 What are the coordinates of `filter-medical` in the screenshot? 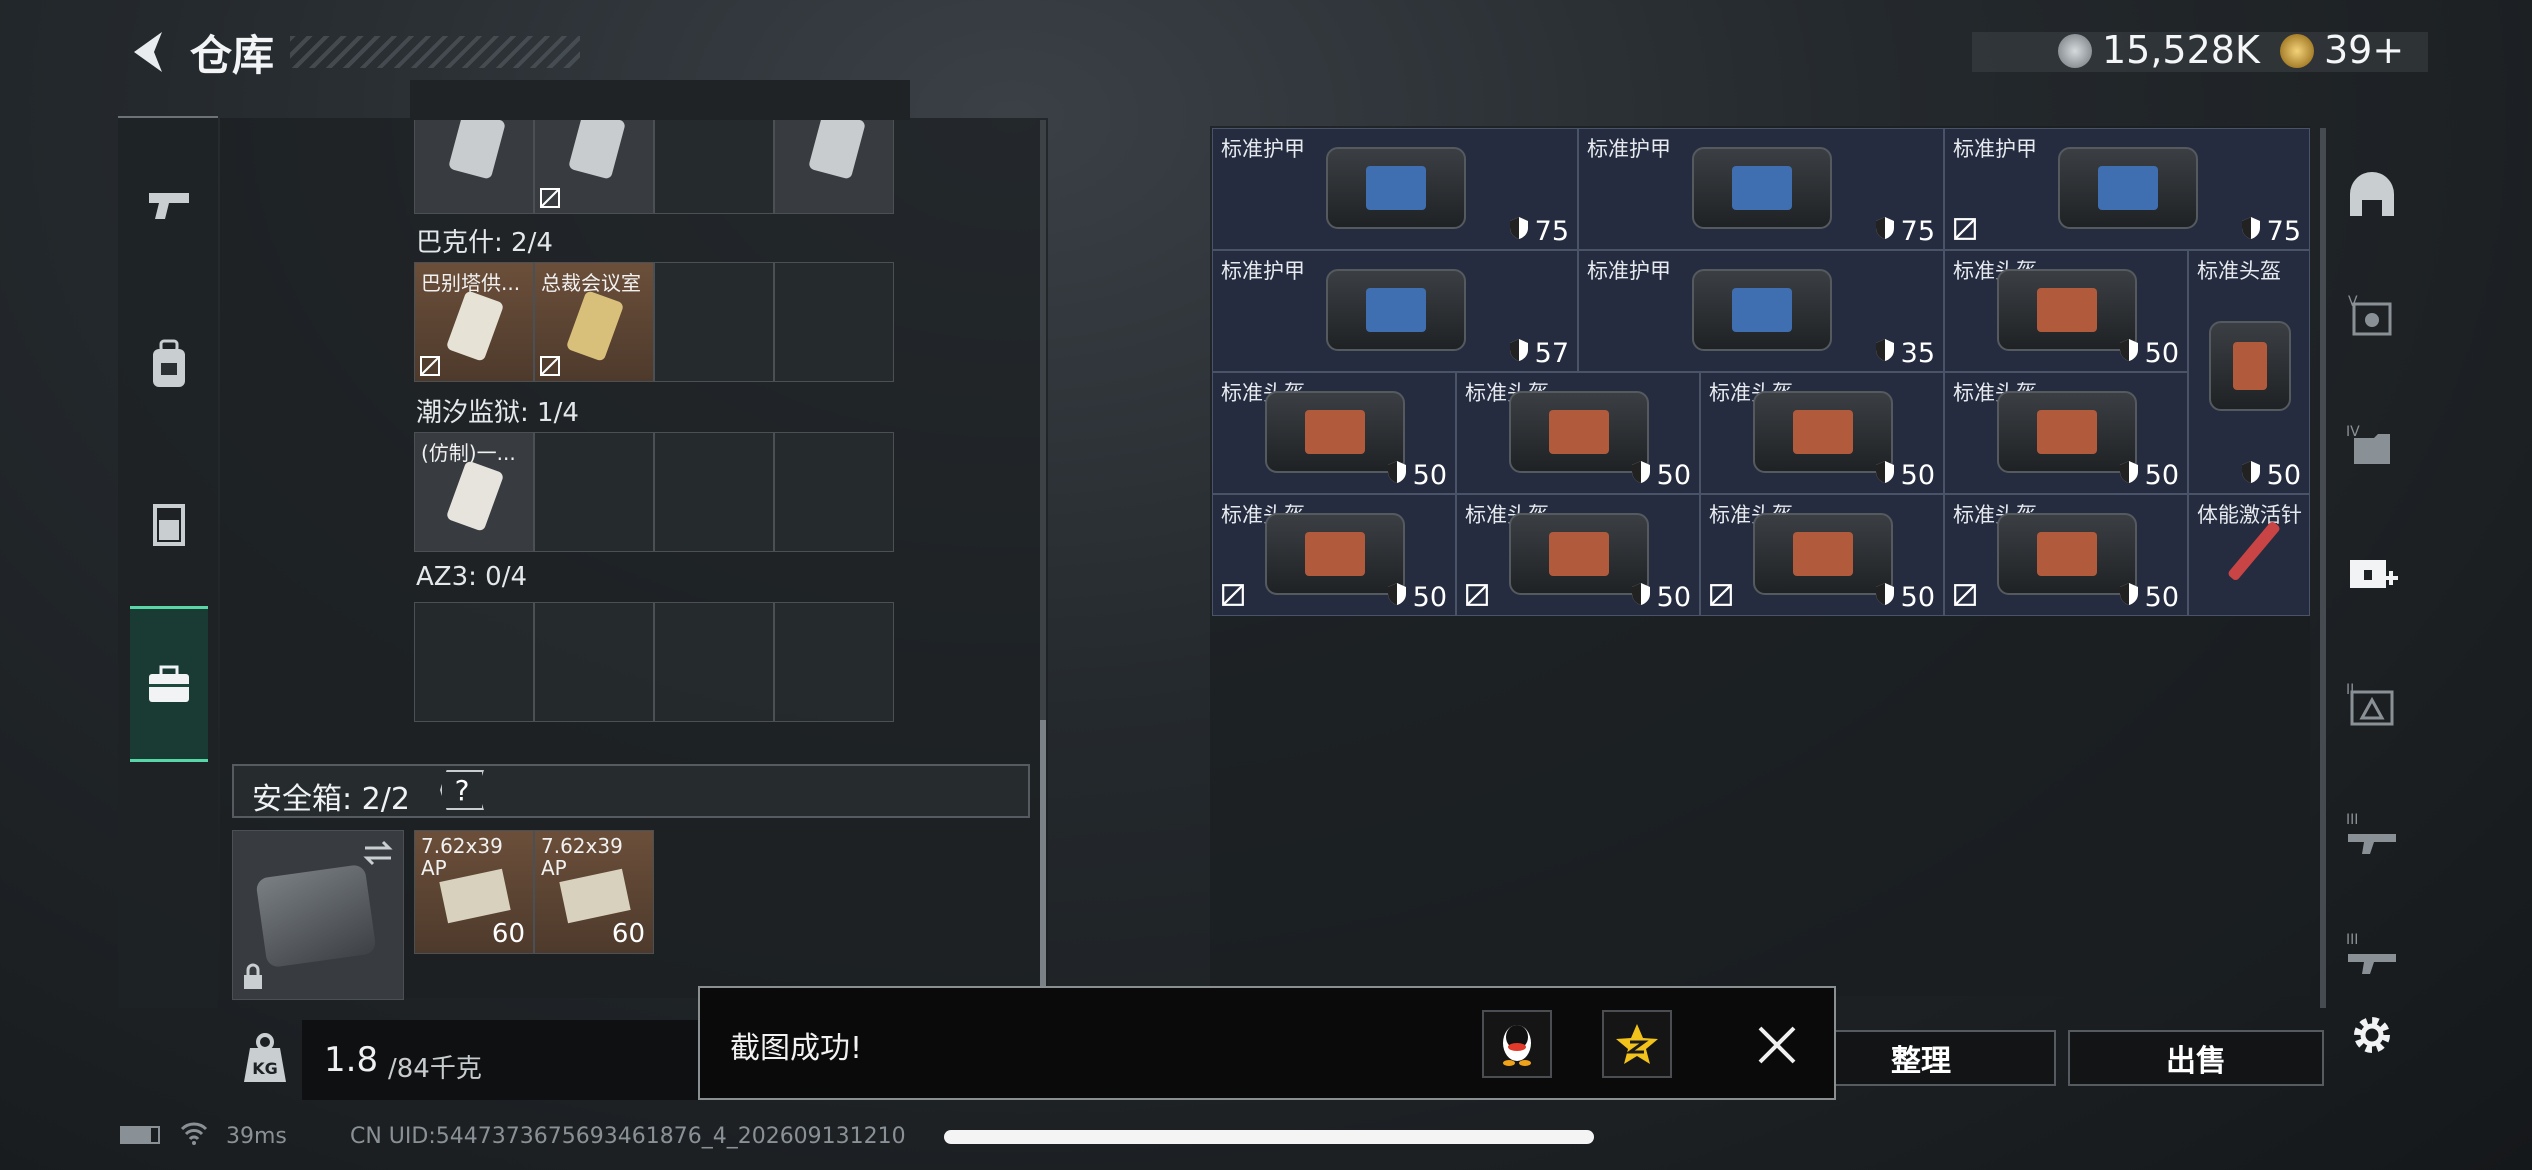 It's located at (2372, 575).